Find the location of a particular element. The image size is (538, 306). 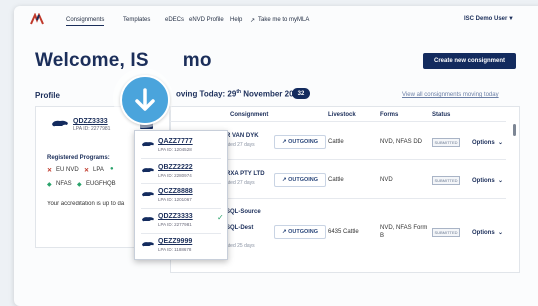

chevron-down-icon: ▼ is located at coordinates (511, 19).